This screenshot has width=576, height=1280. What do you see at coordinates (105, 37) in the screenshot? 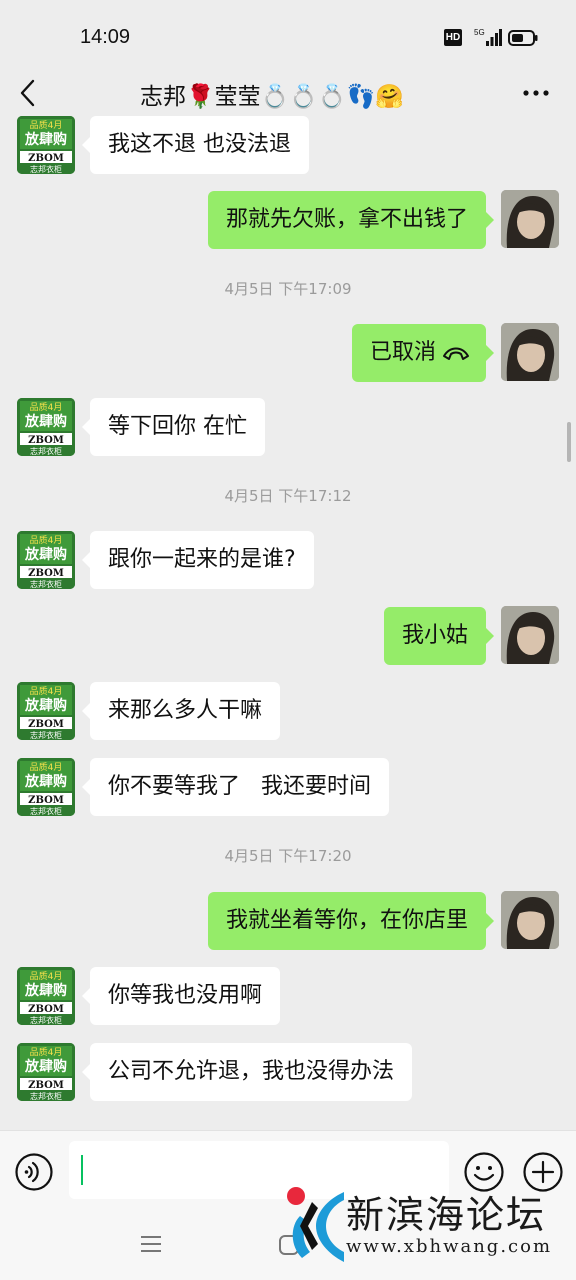
I see `status-time: 14:09` at bounding box center [105, 37].